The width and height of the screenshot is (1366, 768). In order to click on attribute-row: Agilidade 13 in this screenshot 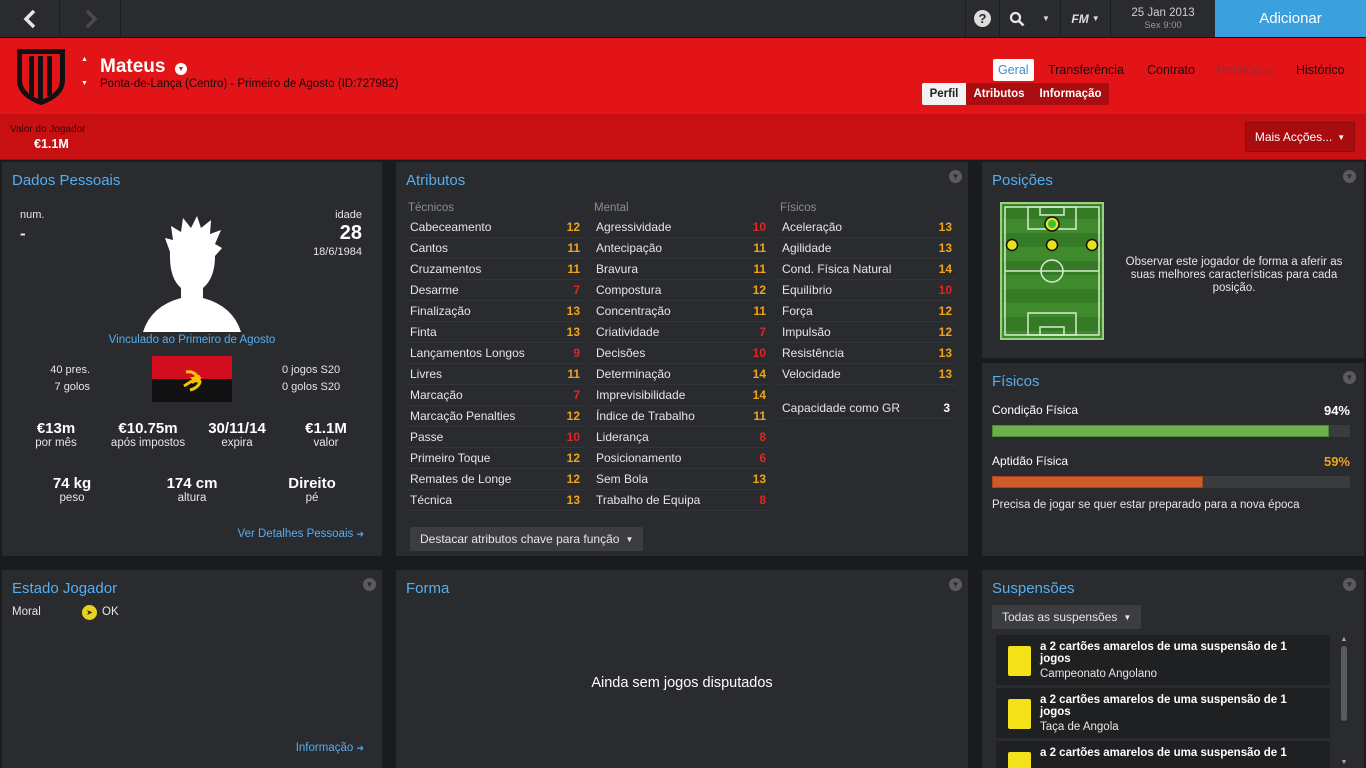, I will do `click(867, 248)`.